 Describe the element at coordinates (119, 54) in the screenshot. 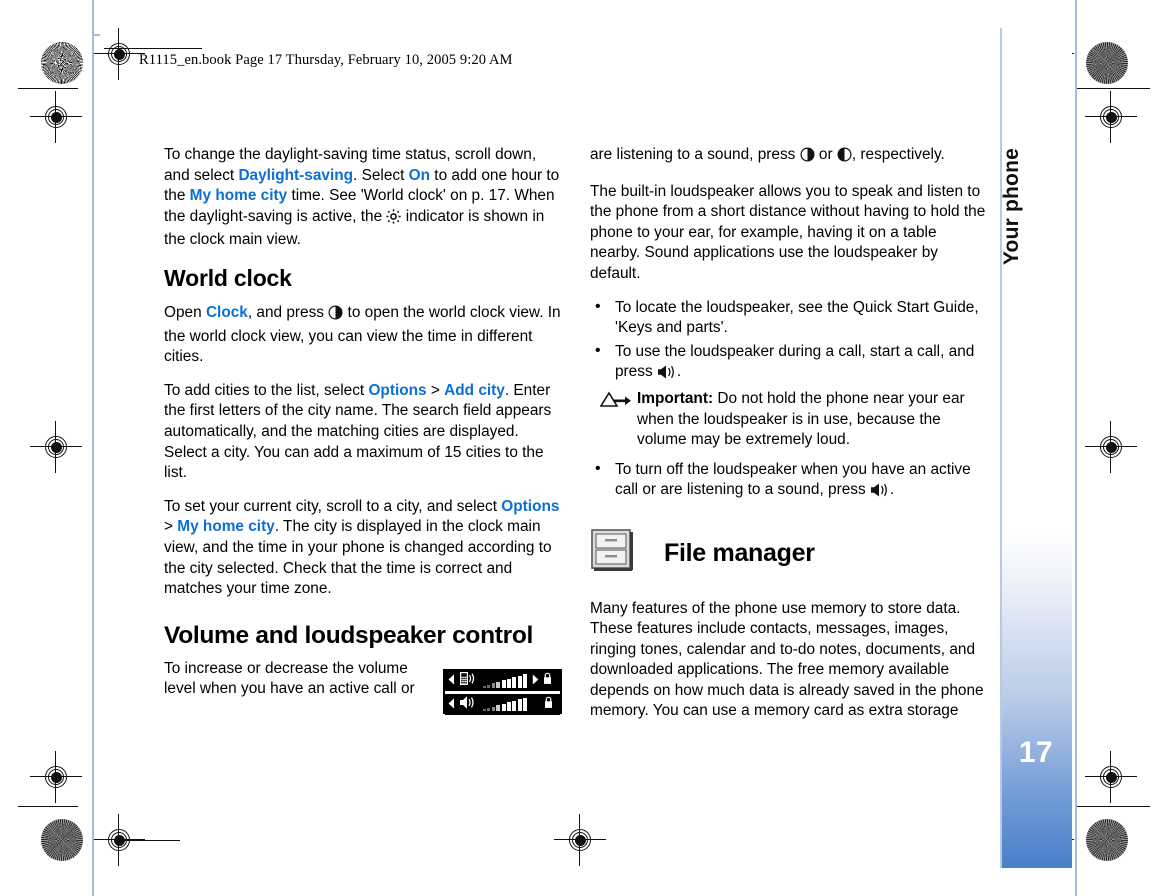

I see `registration-target-top-left` at that location.